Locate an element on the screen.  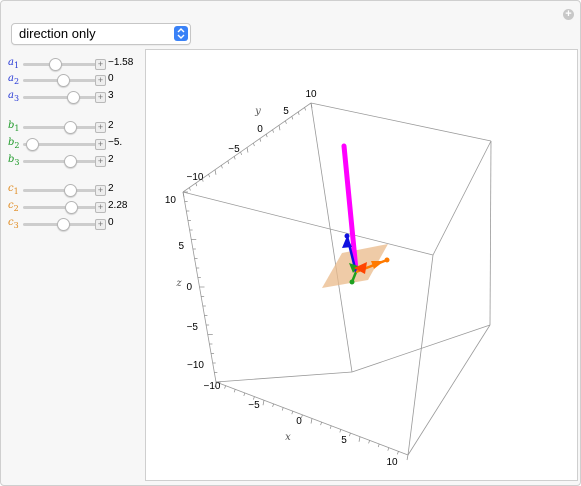
control-value-b1: 2 is located at coordinates (111, 125).